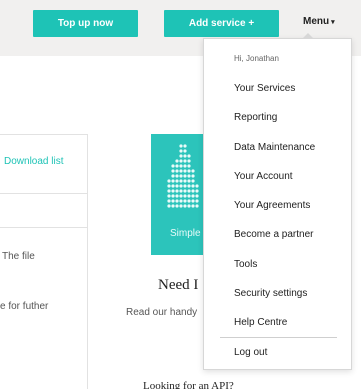 The image size is (361, 389). I want to click on top-up-button: Top up now, so click(85, 23).